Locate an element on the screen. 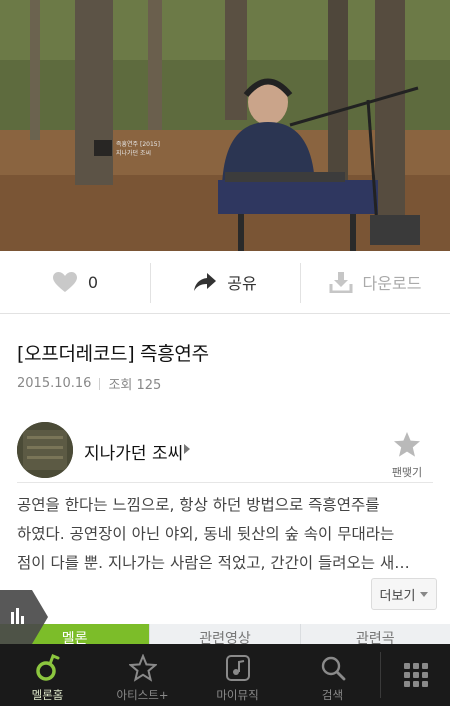 The width and height of the screenshot is (450, 706). artist-row: 지나가던 조씨 팬맺기 is located at coordinates (225, 452).